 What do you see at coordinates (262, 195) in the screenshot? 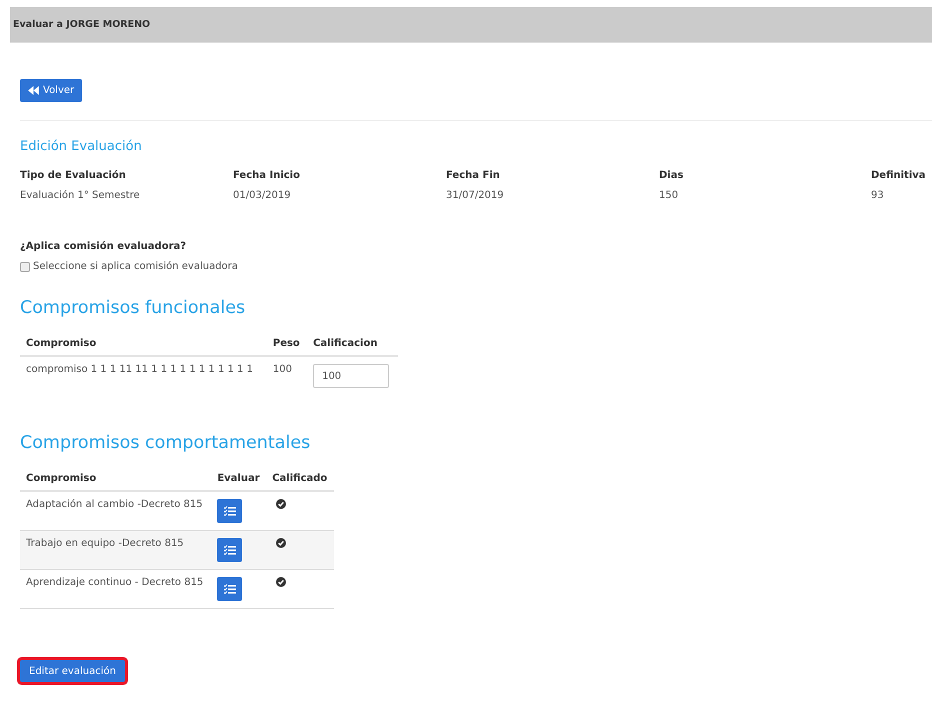
I see `field-value: 01/03/2019` at bounding box center [262, 195].